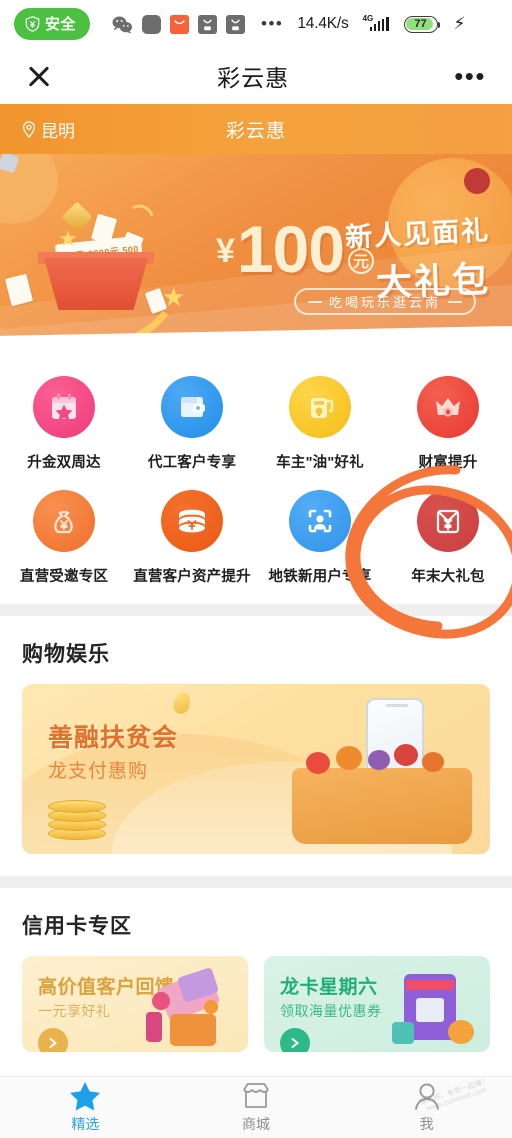 The width and height of the screenshot is (512, 1138). I want to click on grid-item-daigong: 代工客户专享, so click(192, 425).